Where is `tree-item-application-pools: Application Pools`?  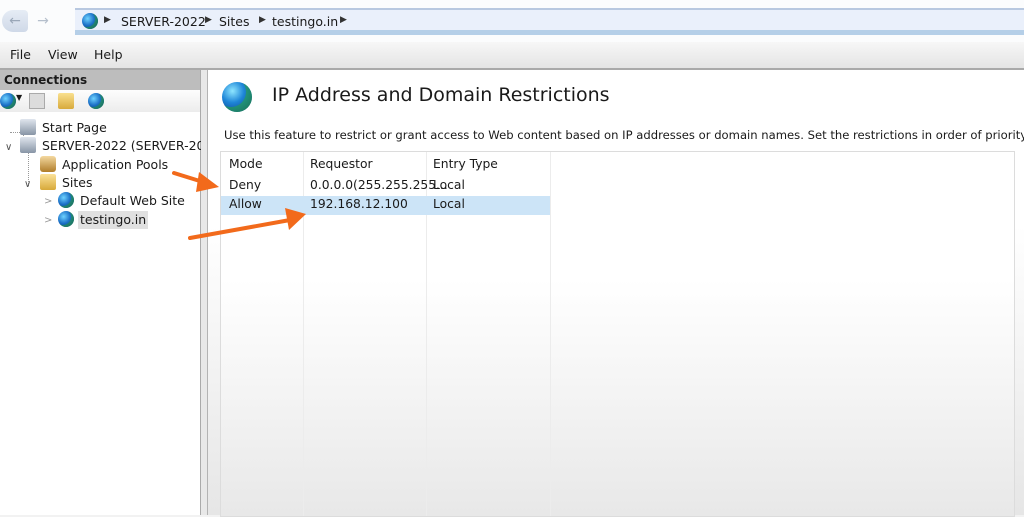
tree-item-application-pools: Application Pools is located at coordinates (105, 165).